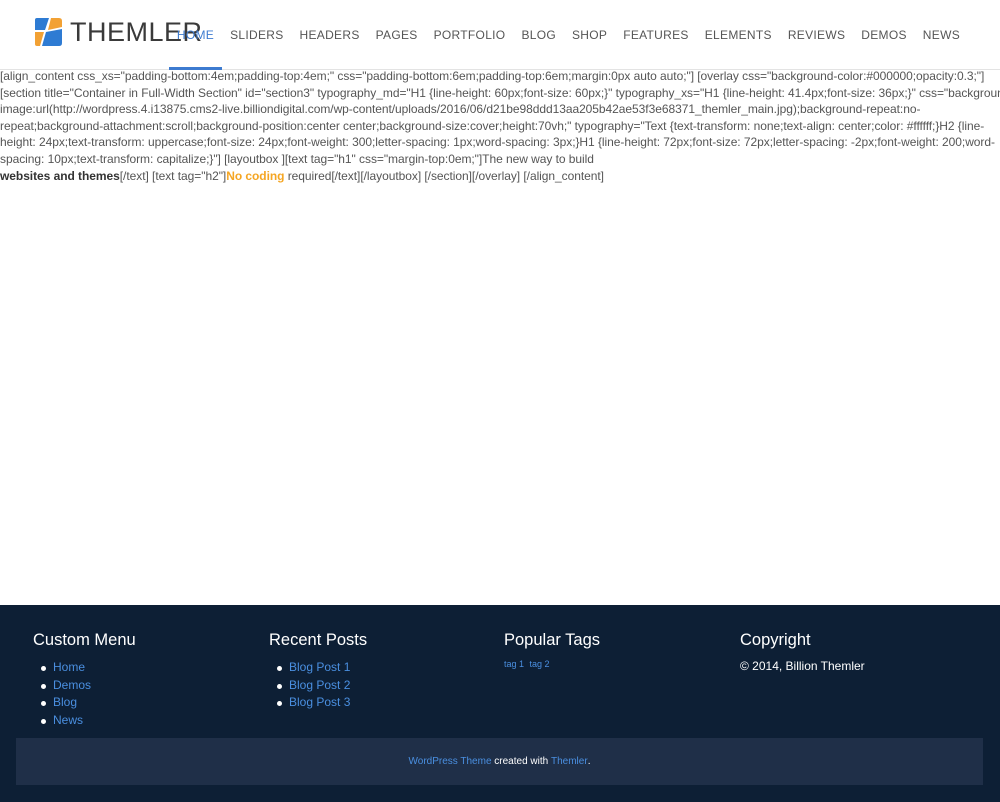 This screenshot has width=1000, height=802. I want to click on list-item: Blog Post 1, so click(322, 668).